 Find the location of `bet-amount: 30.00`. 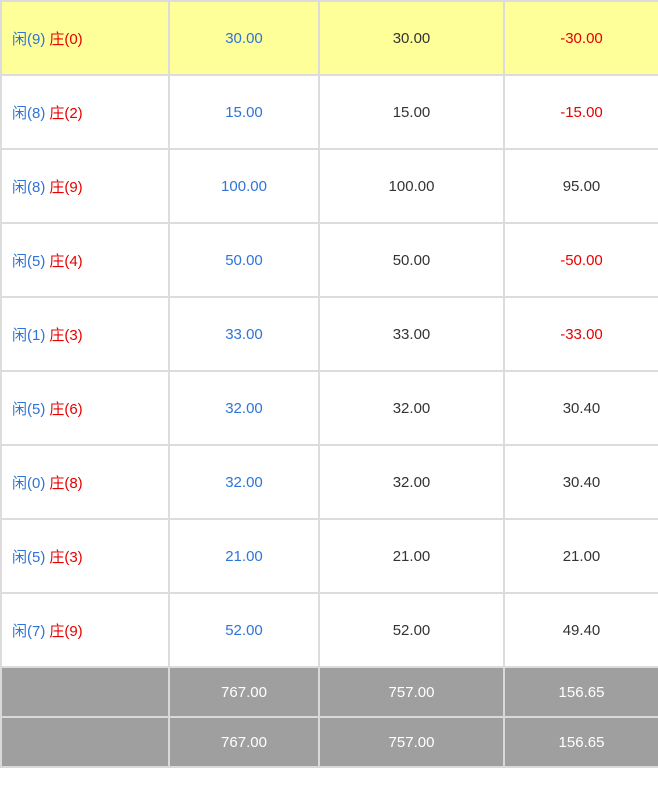

bet-amount: 30.00 is located at coordinates (244, 38).